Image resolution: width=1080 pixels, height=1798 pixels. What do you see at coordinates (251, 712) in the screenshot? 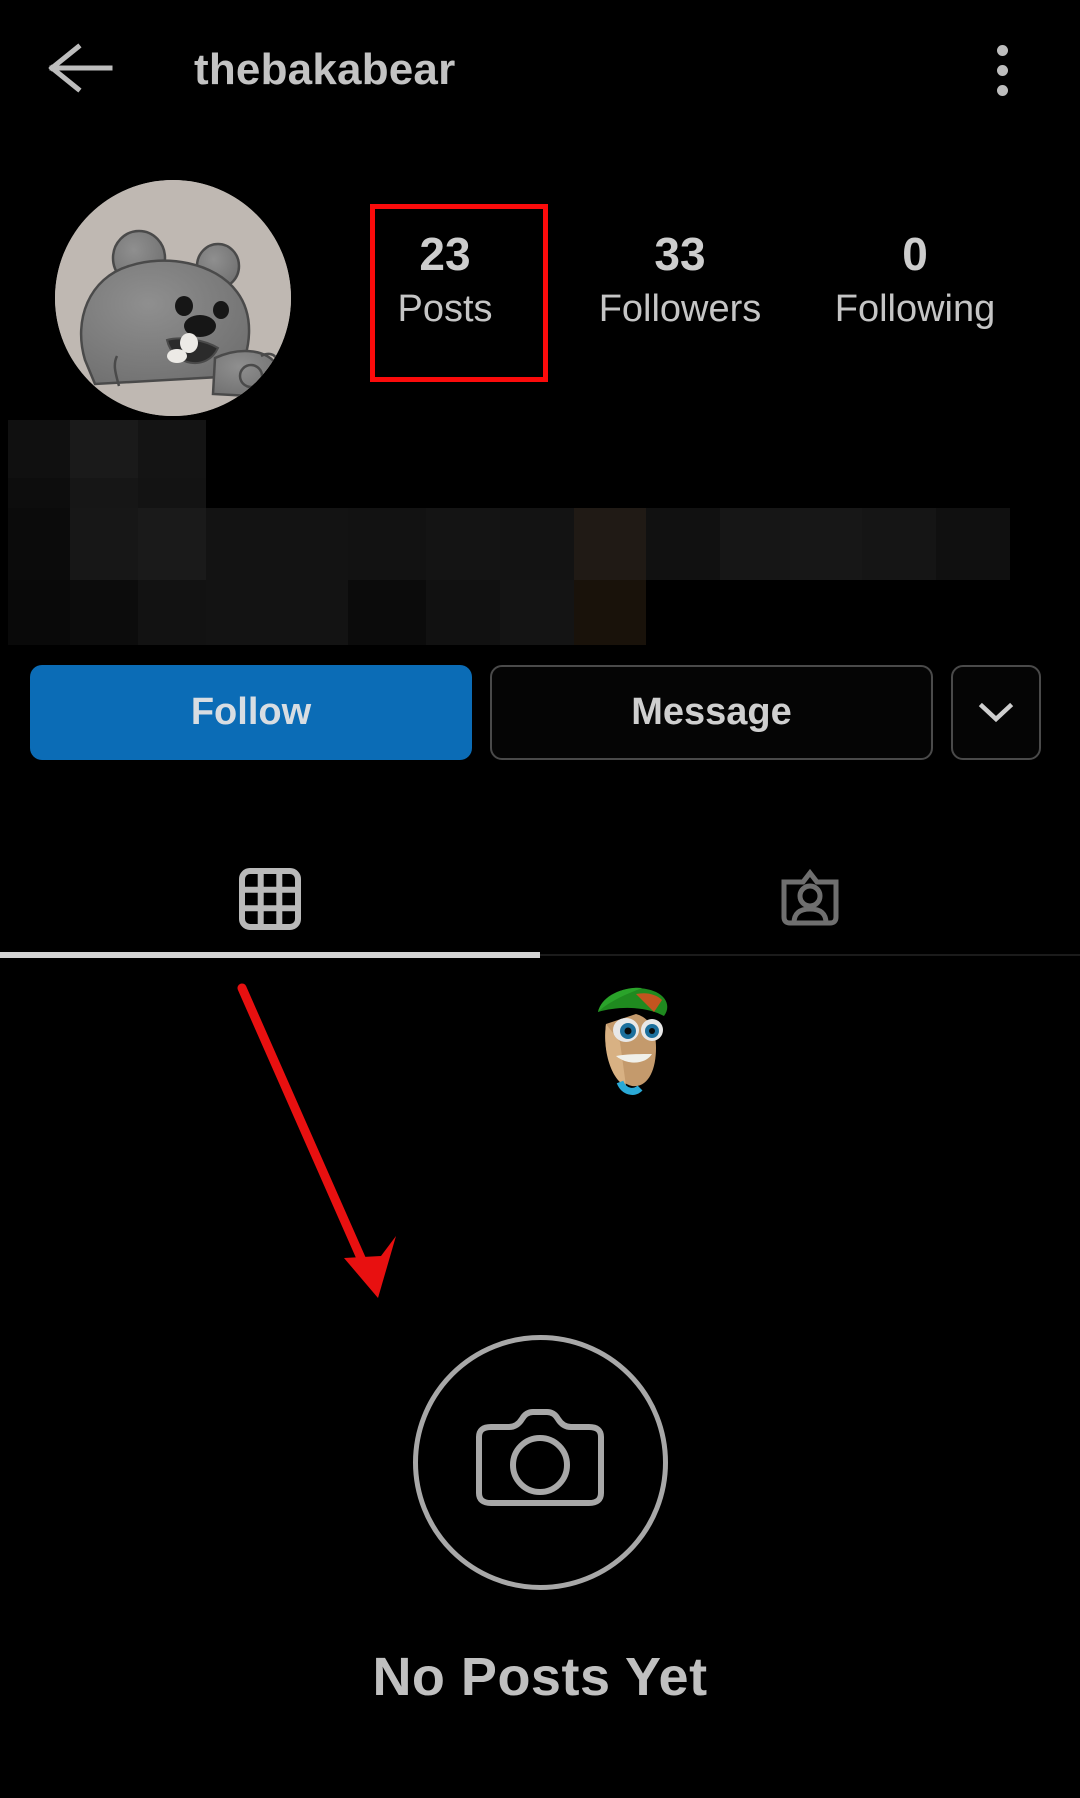
I see `follow-button: Follow` at bounding box center [251, 712].